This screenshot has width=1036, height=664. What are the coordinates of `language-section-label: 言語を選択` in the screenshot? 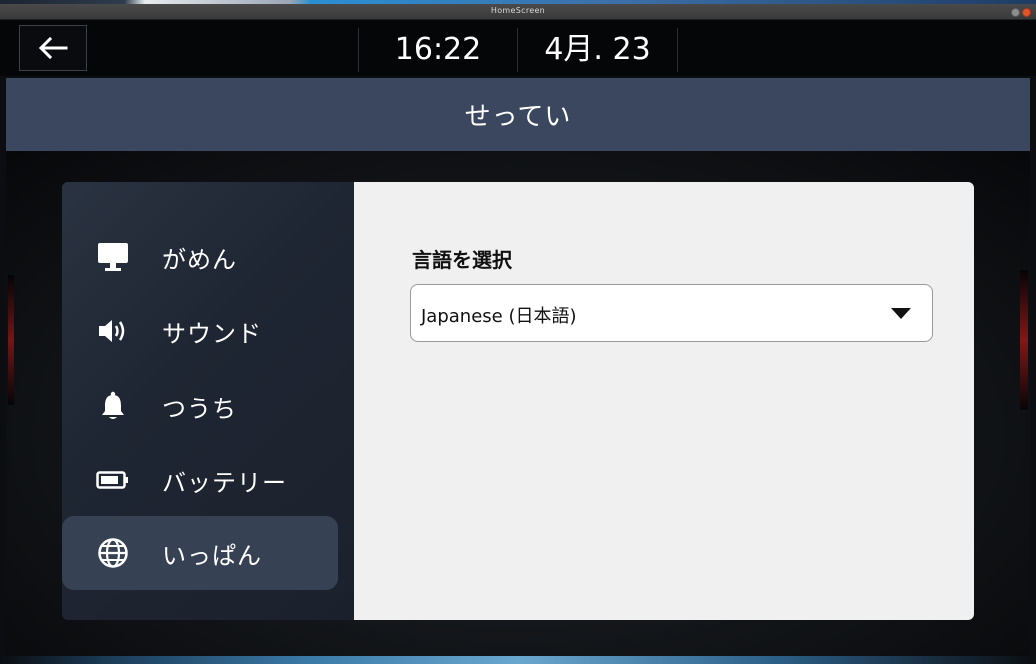 It's located at (462, 260).